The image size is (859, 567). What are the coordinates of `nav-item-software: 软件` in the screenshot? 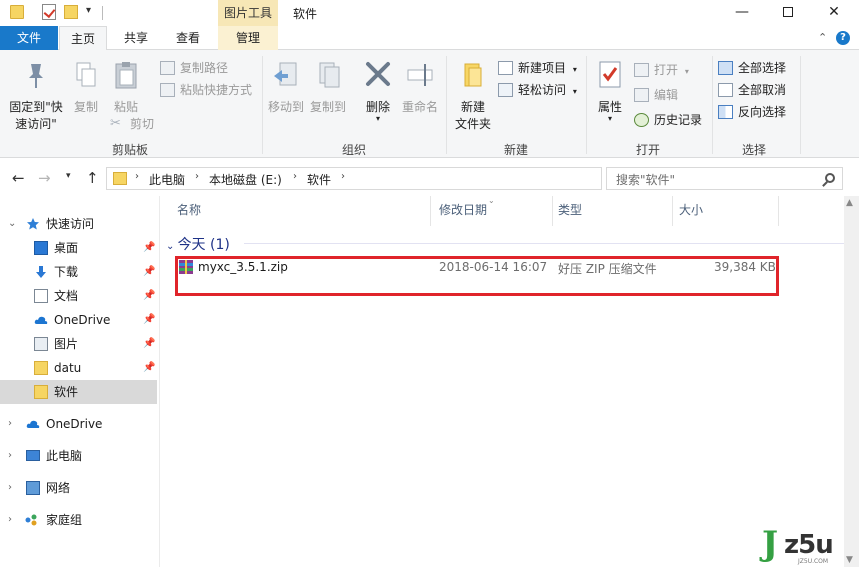 It's located at (78, 392).